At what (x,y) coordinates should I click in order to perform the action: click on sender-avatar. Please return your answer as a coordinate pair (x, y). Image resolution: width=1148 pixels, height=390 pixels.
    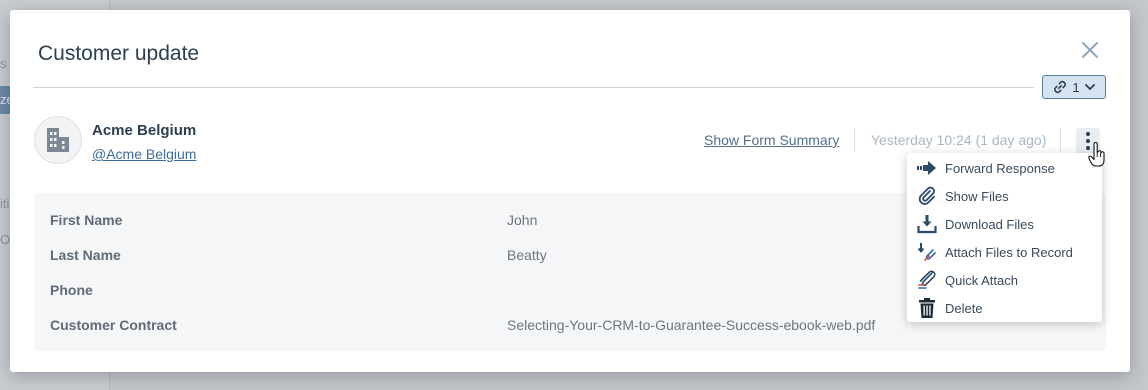
    Looking at the image, I should click on (58, 140).